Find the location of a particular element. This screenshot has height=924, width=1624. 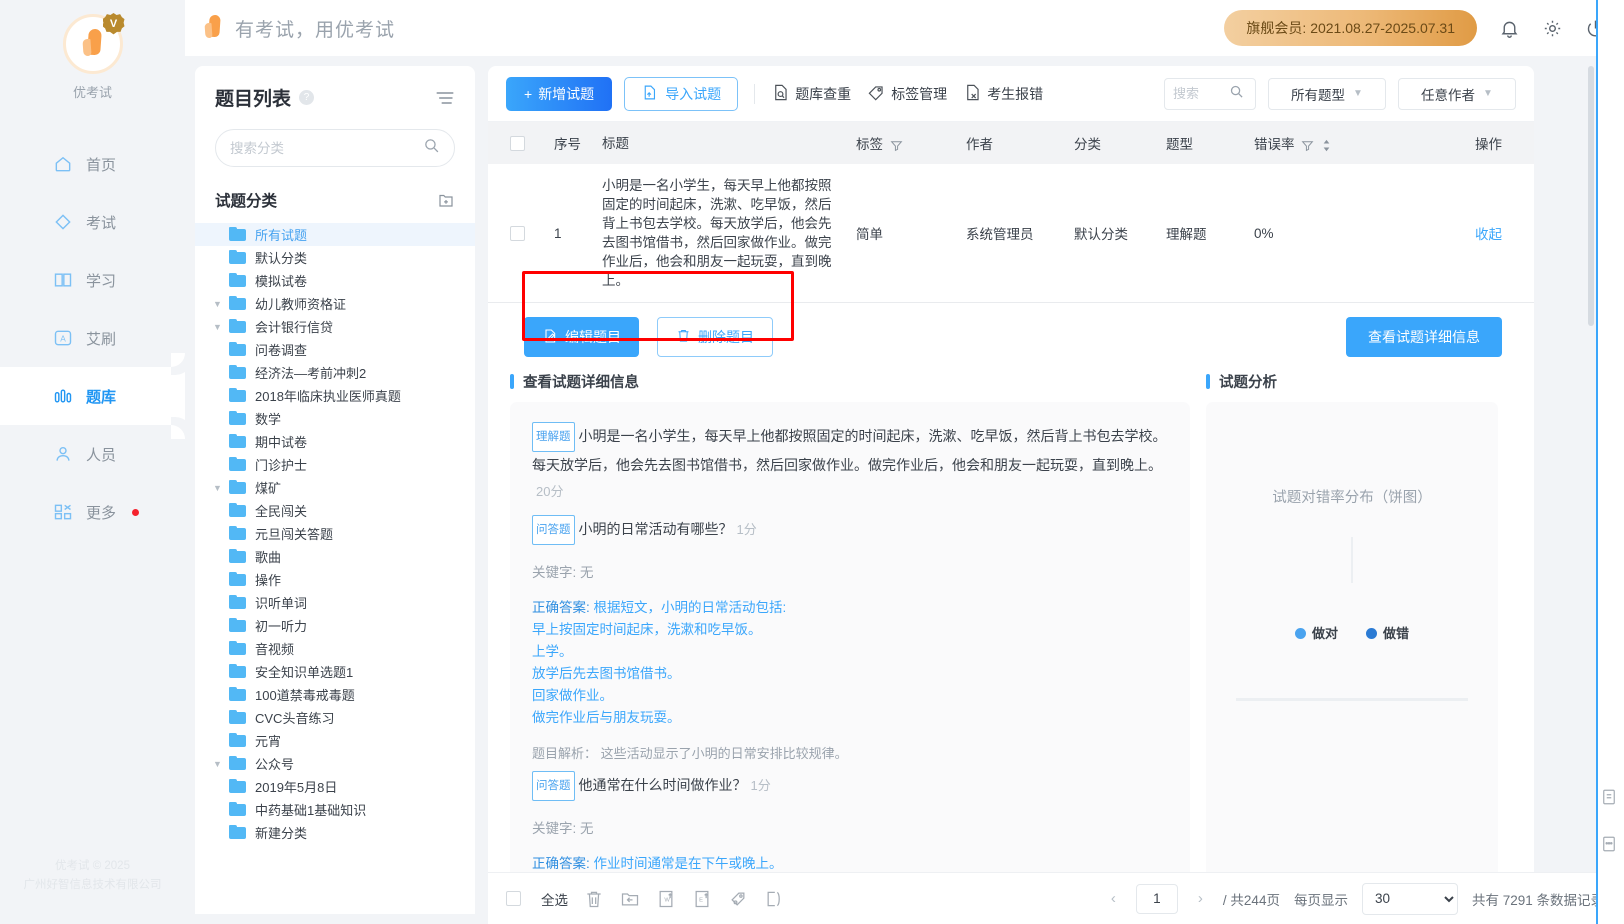

import-question-button: 导入试题 is located at coordinates (681, 93).